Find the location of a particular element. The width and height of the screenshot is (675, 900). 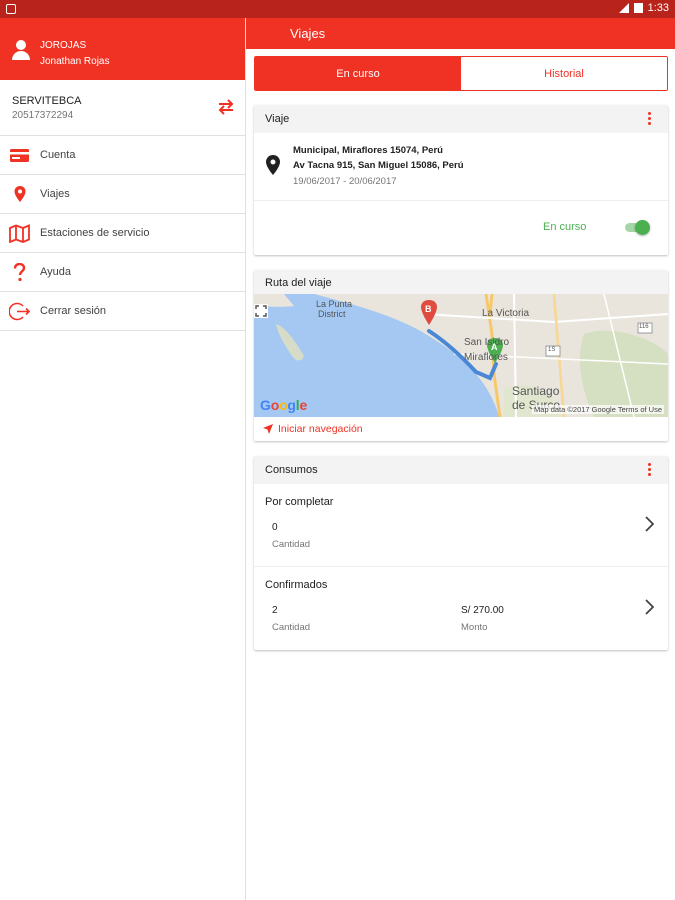

trip-destination: Av Tacna 915, San Miguel 15086, Perú is located at coordinates (378, 165).